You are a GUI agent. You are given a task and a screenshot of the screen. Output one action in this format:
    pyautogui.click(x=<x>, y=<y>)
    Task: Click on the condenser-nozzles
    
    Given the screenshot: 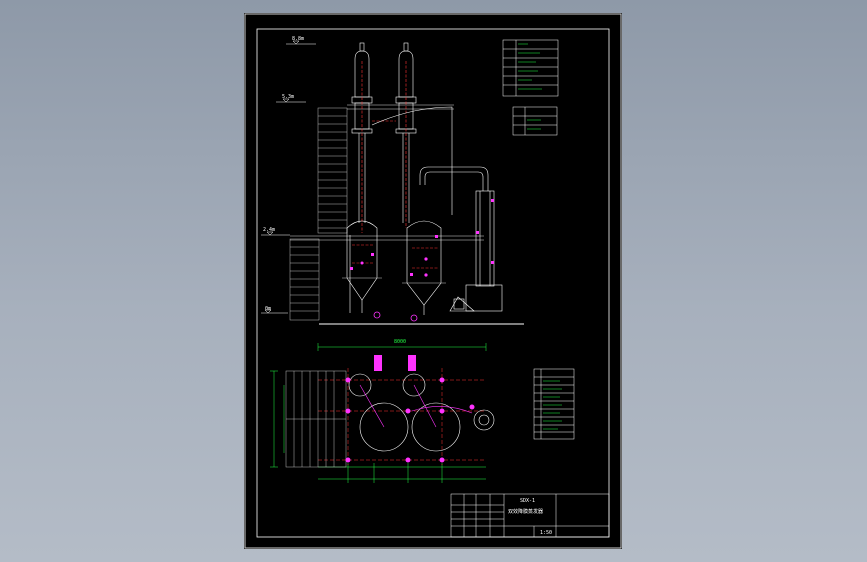 What is the action you would take?
    pyautogui.click(x=485, y=231)
    